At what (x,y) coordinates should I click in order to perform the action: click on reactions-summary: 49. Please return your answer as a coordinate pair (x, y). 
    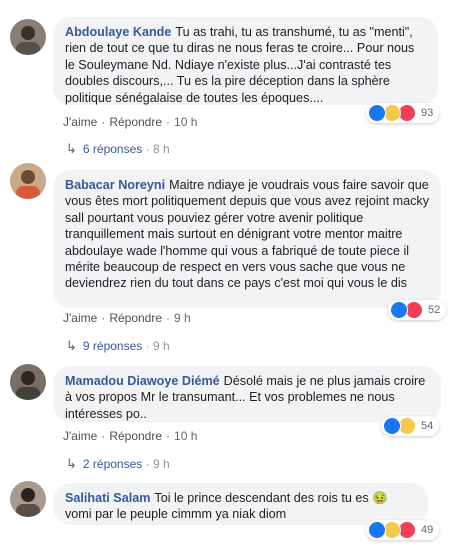
    Looking at the image, I should click on (403, 530).